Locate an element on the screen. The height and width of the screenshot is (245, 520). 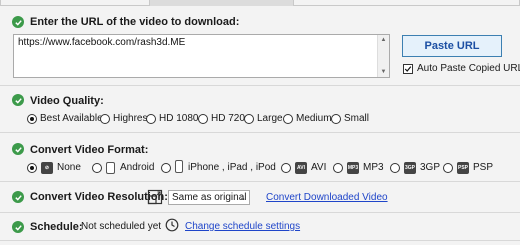
auto-paste-checkbox is located at coordinates (408, 69).